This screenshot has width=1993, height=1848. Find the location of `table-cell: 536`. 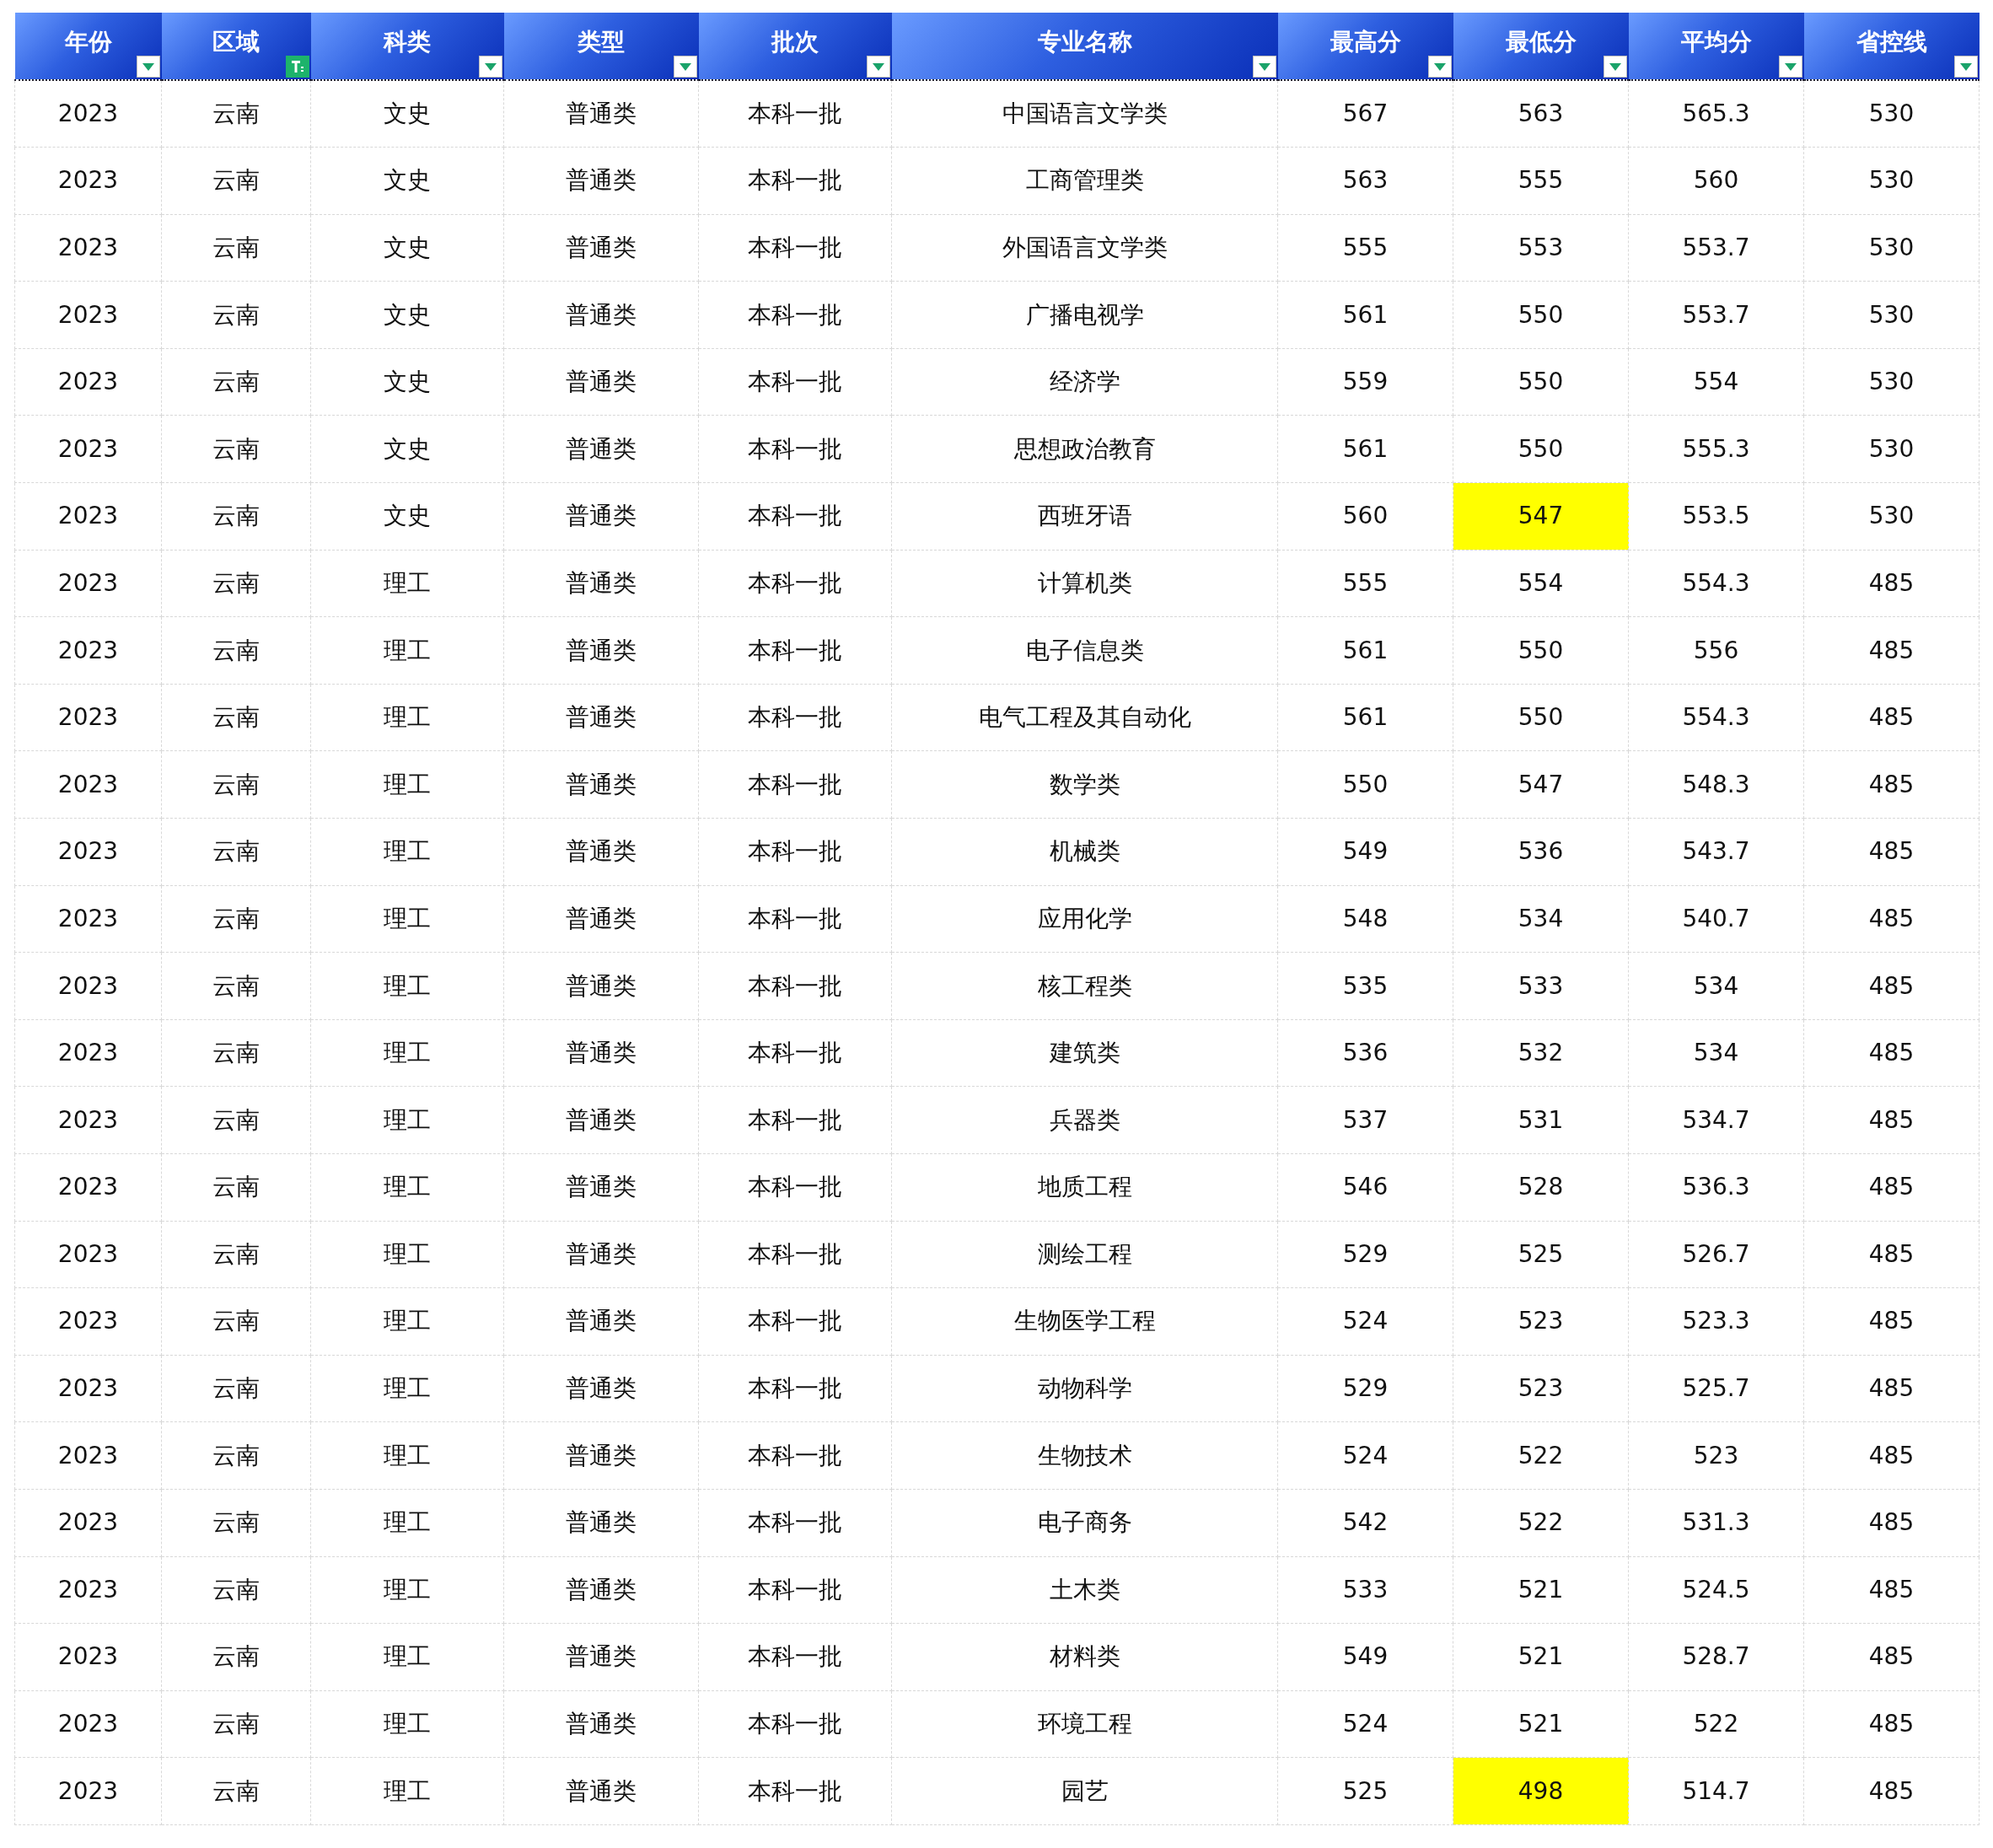

table-cell: 536 is located at coordinates (1541, 852).